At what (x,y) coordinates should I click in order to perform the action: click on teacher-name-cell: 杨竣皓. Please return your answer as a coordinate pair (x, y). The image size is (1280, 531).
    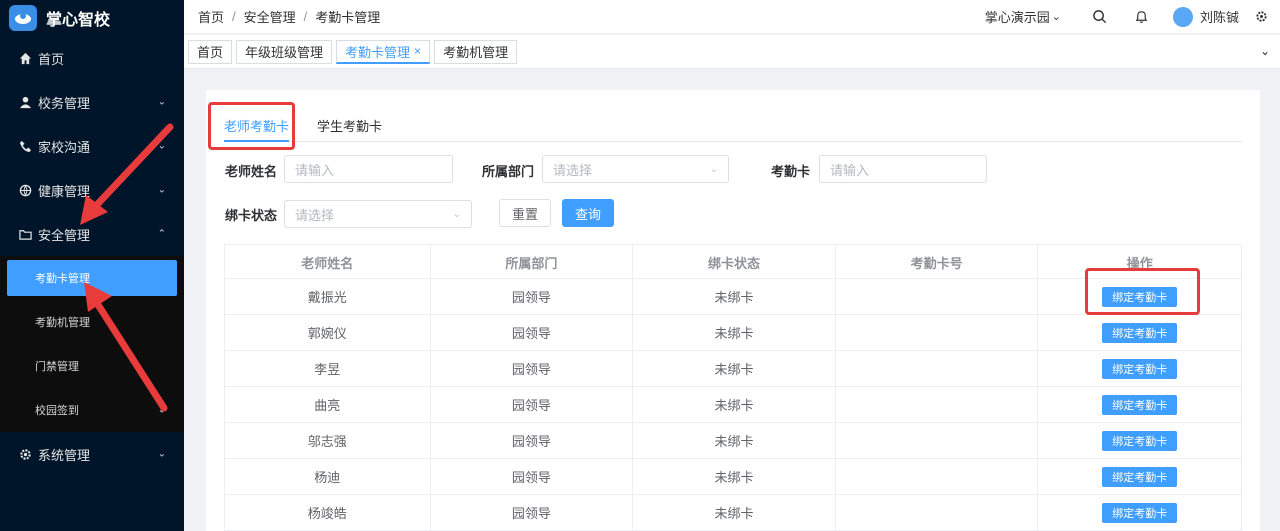
    Looking at the image, I should click on (328, 512).